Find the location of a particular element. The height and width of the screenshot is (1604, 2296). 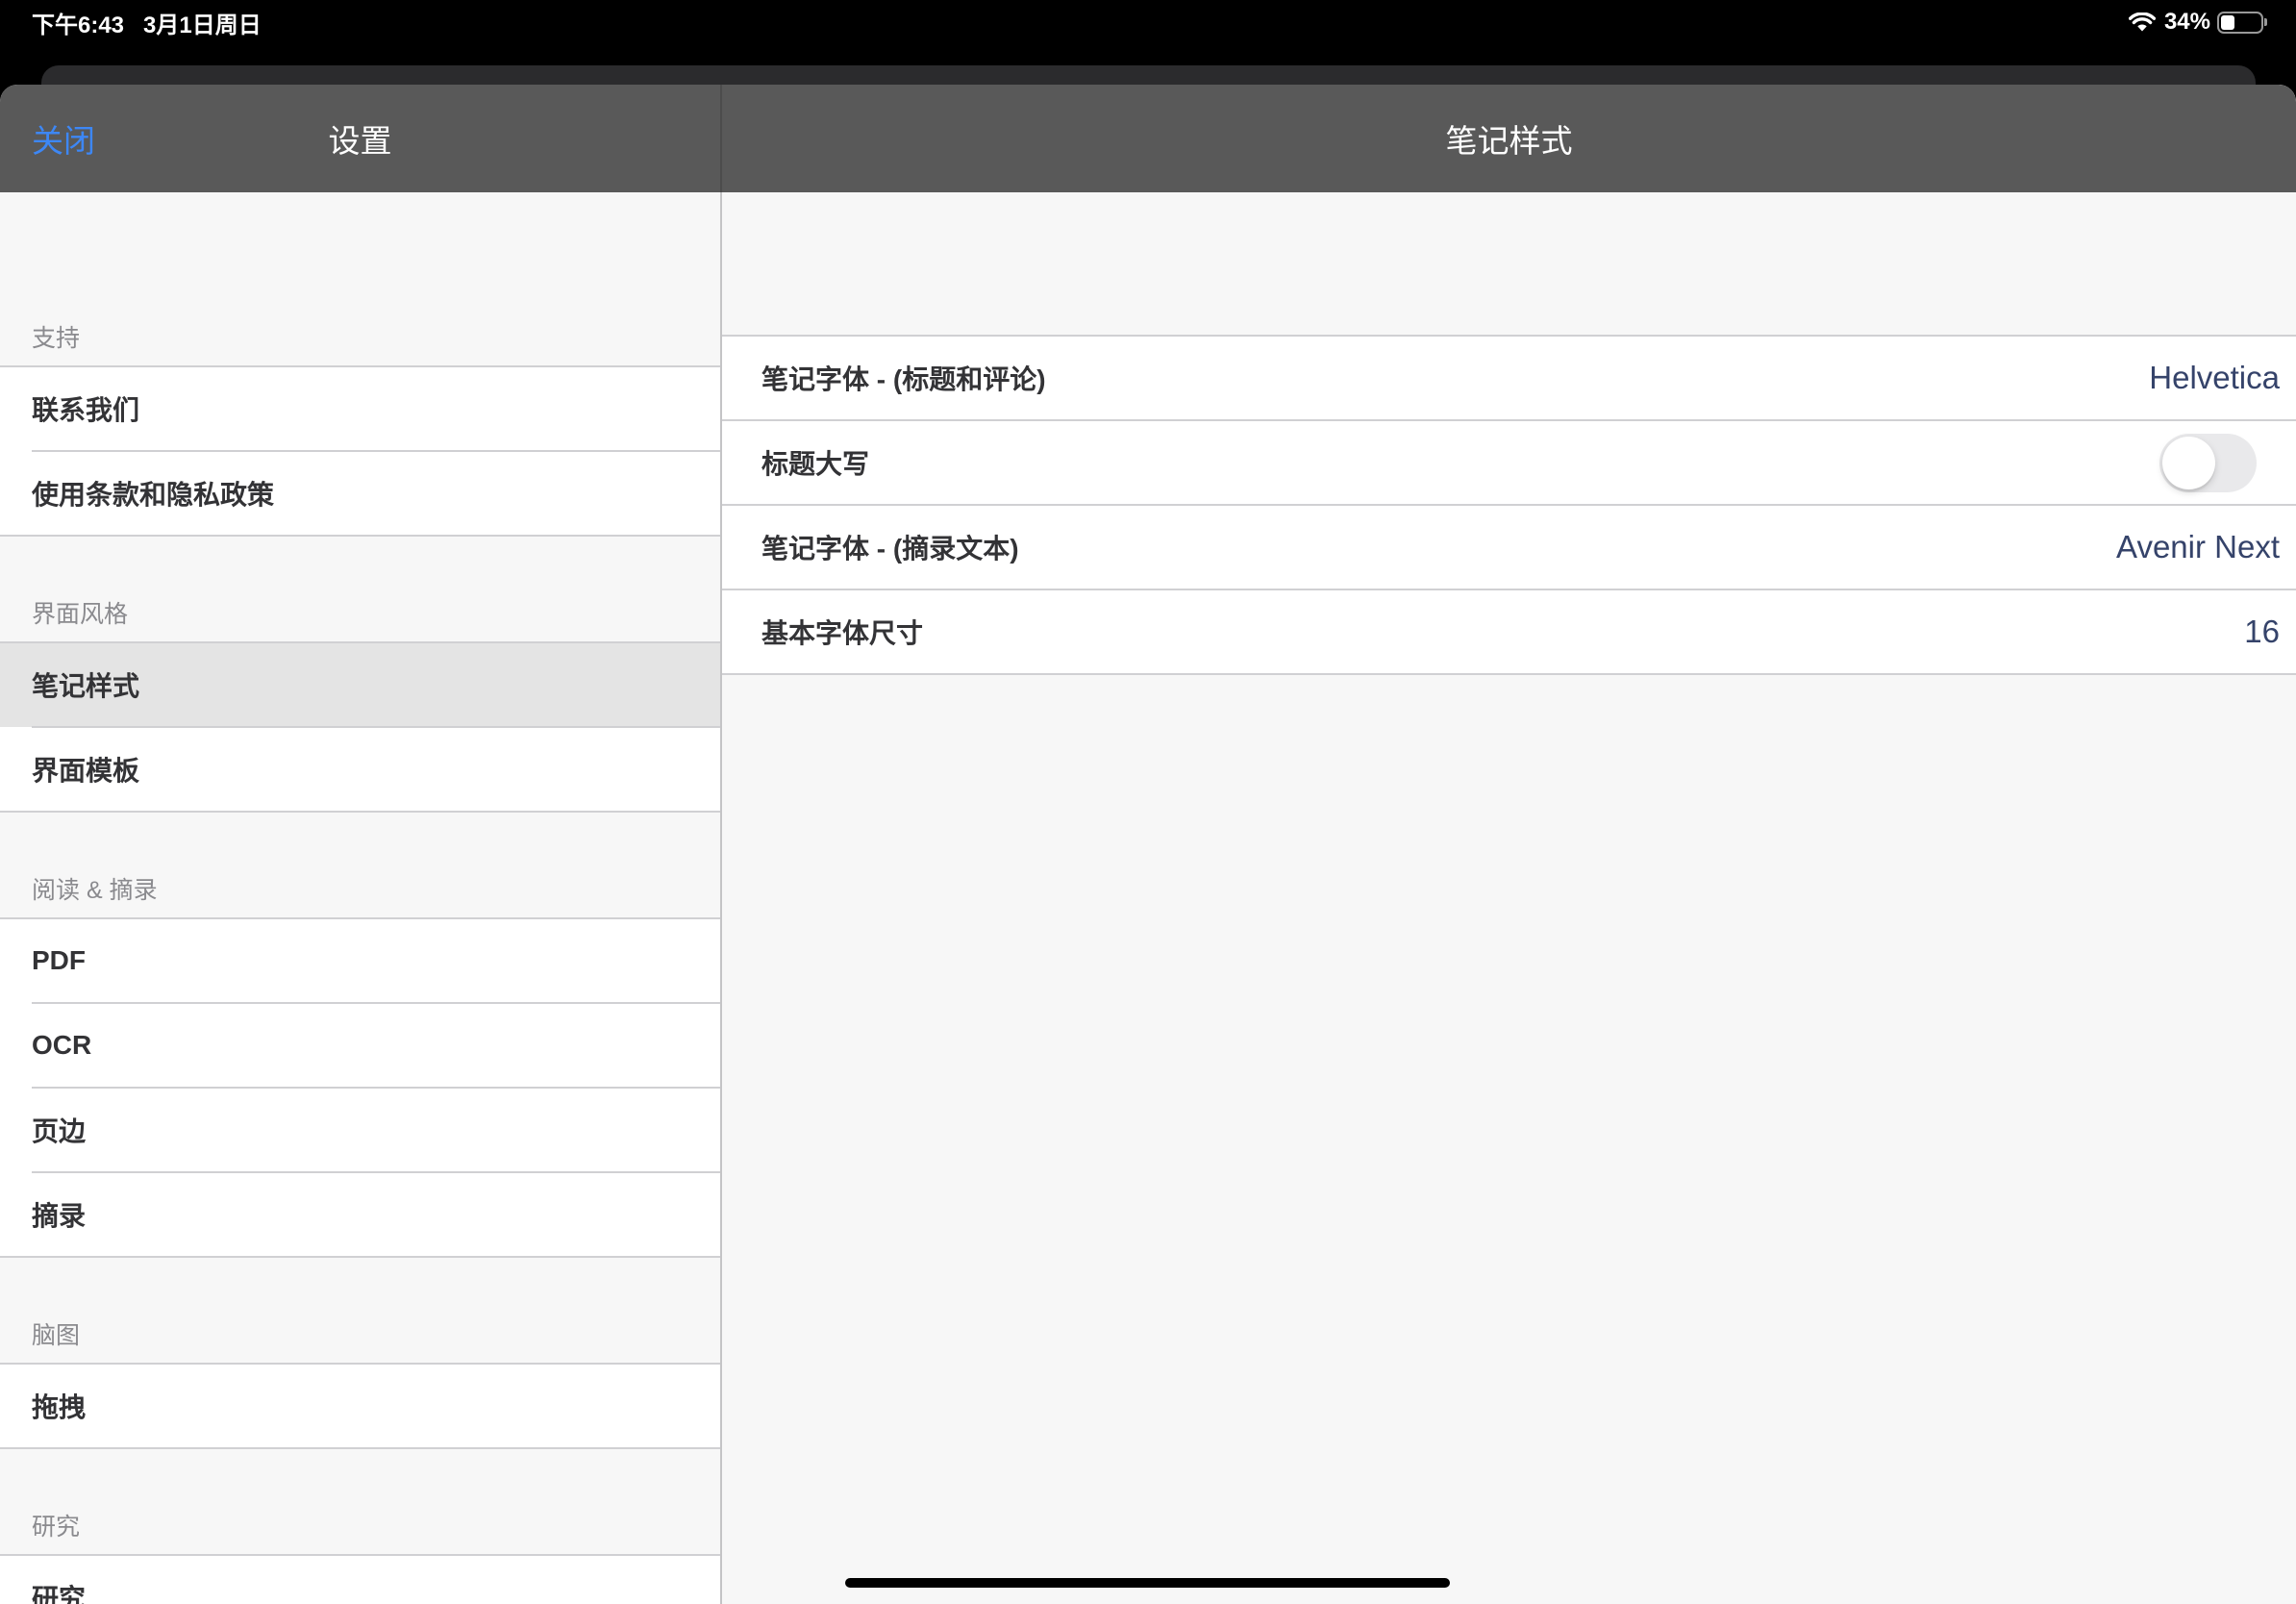

sidebar-item-page-margin: 页边 is located at coordinates (360, 1129).